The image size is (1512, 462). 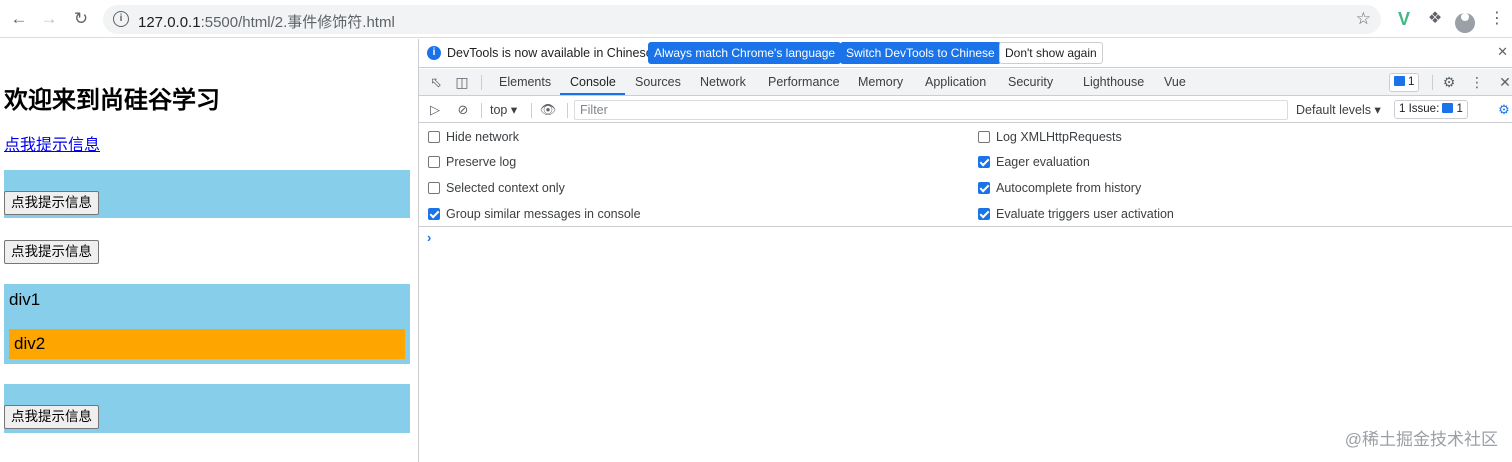 I want to click on info-icon: i, so click(x=434, y=53).